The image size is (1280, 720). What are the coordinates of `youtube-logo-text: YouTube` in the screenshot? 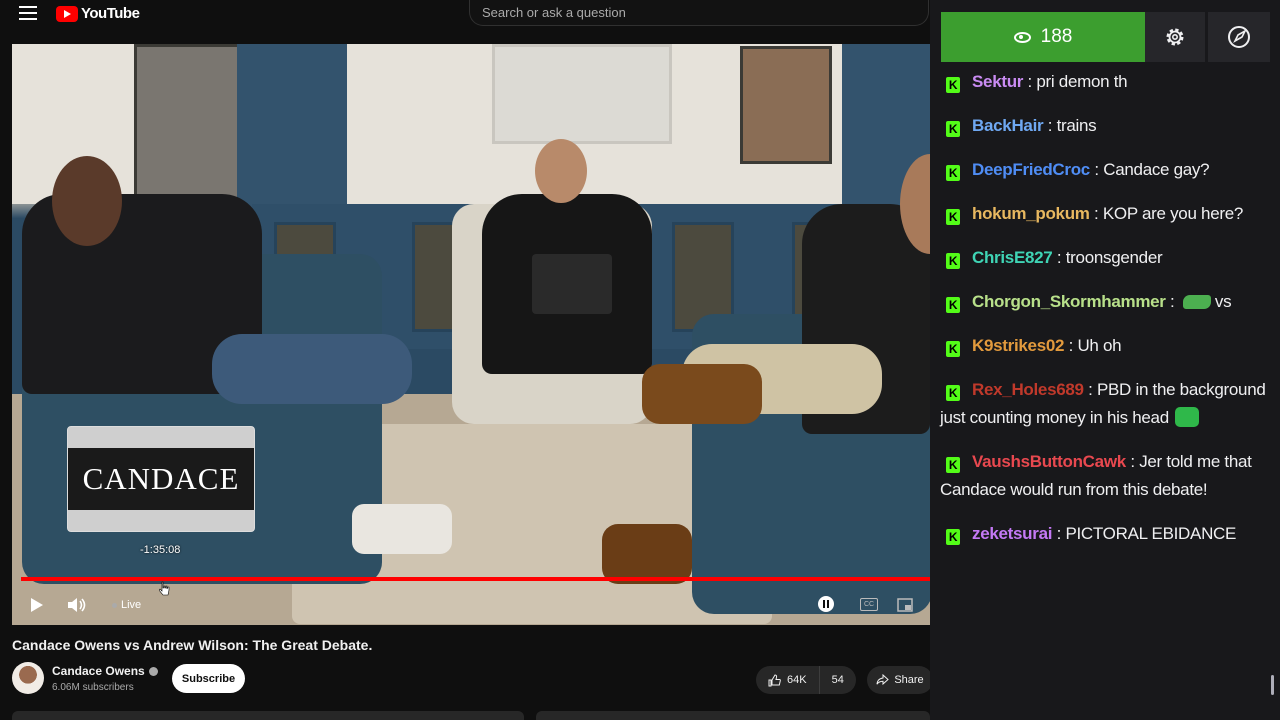 It's located at (110, 13).